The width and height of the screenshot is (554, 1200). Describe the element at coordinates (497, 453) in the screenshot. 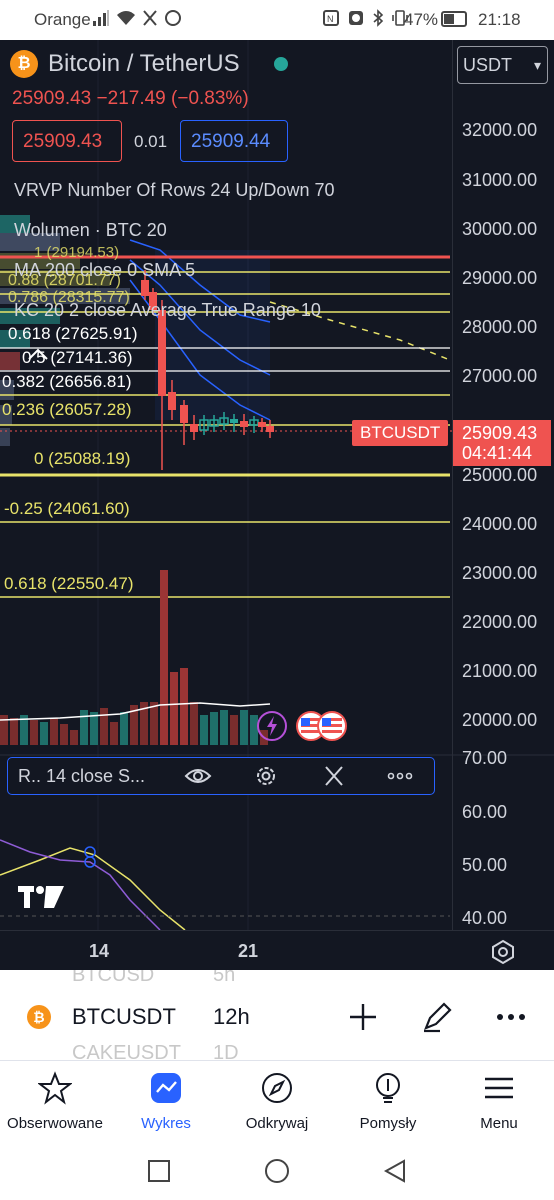

I see `candle-countdown: 04:41:44` at that location.